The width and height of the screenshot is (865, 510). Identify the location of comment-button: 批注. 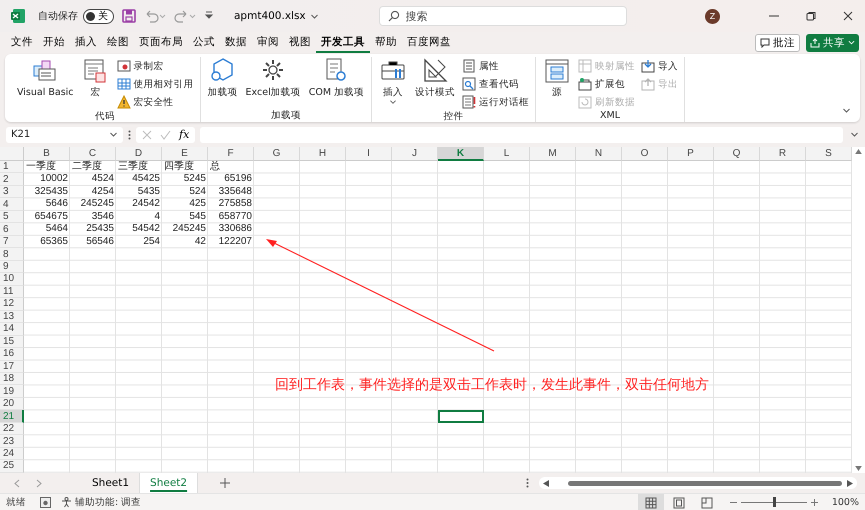
(777, 43).